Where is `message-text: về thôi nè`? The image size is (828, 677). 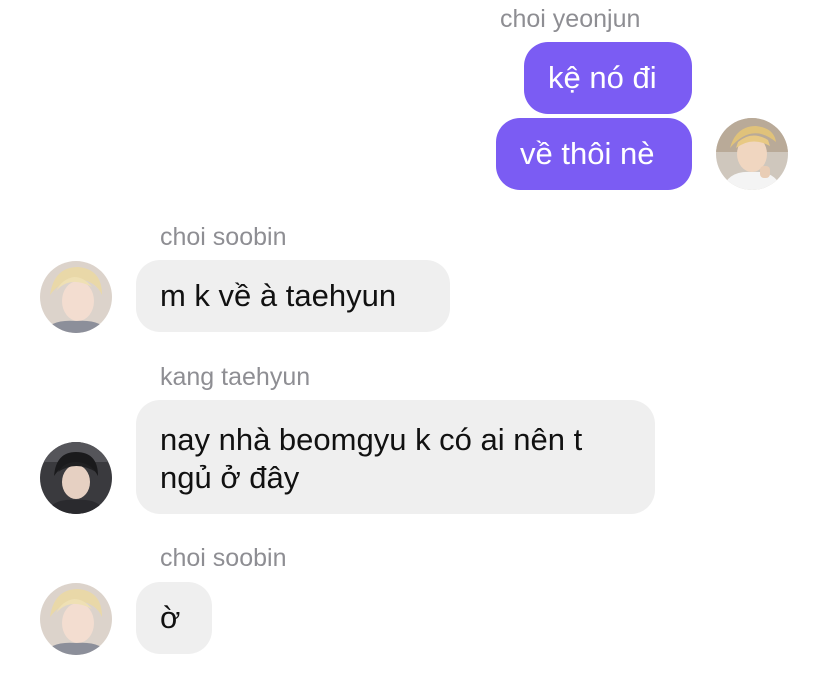
message-text: về thôi nè is located at coordinates (587, 153).